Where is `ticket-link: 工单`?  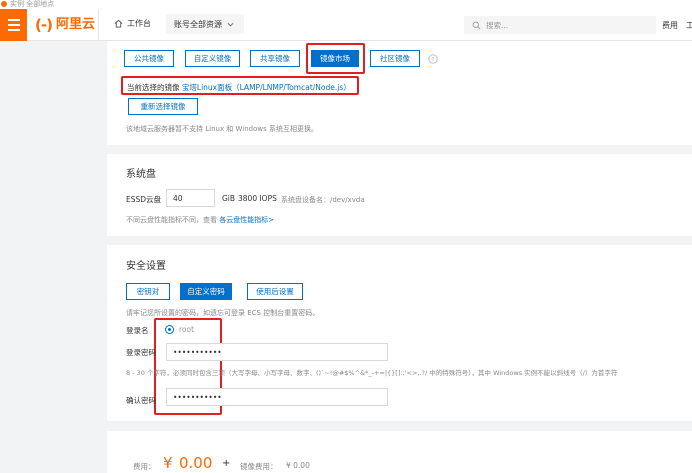 ticket-link: 工单 is located at coordinates (689, 25).